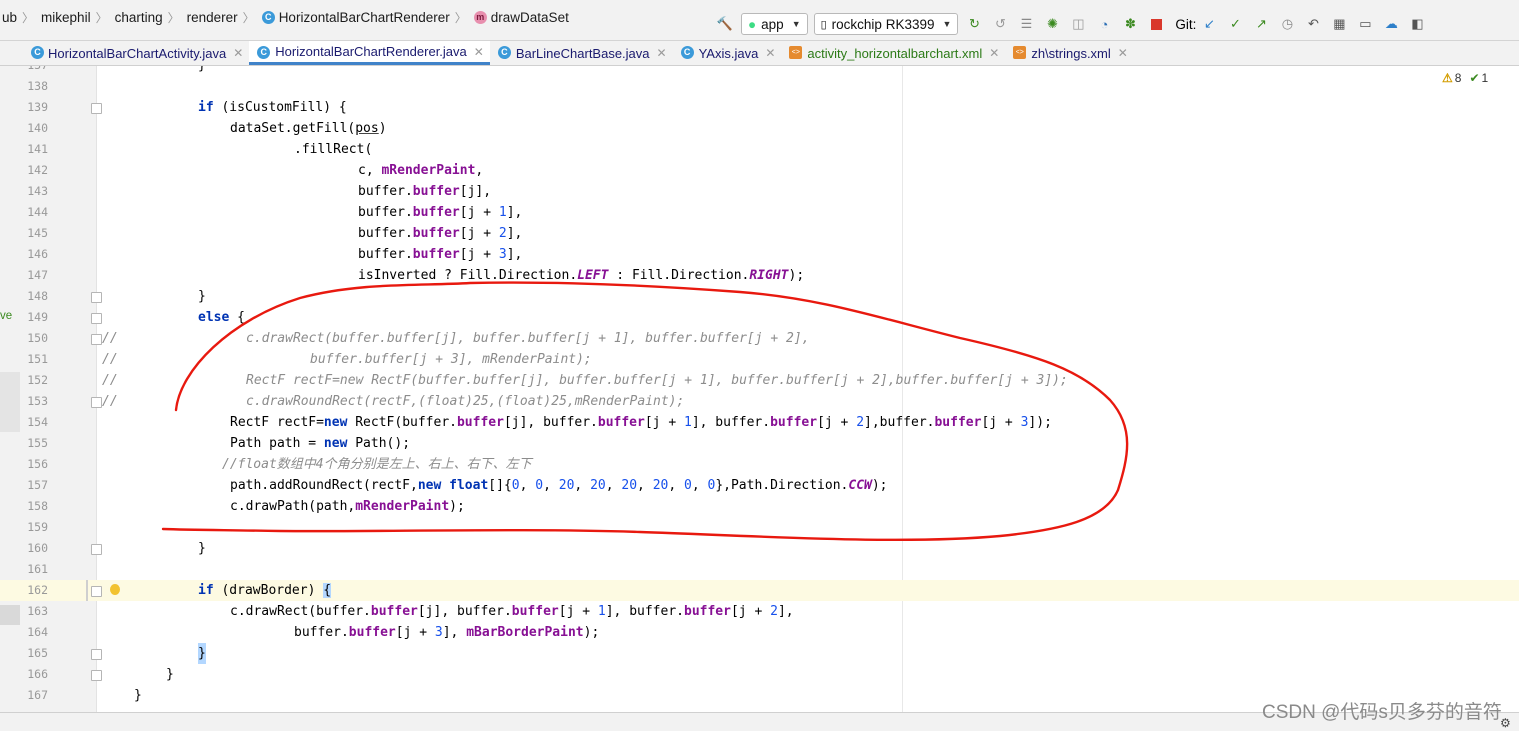 Image resolution: width=1519 pixels, height=731 pixels. What do you see at coordinates (1156, 24) in the screenshot?
I see `stop-icon` at bounding box center [1156, 24].